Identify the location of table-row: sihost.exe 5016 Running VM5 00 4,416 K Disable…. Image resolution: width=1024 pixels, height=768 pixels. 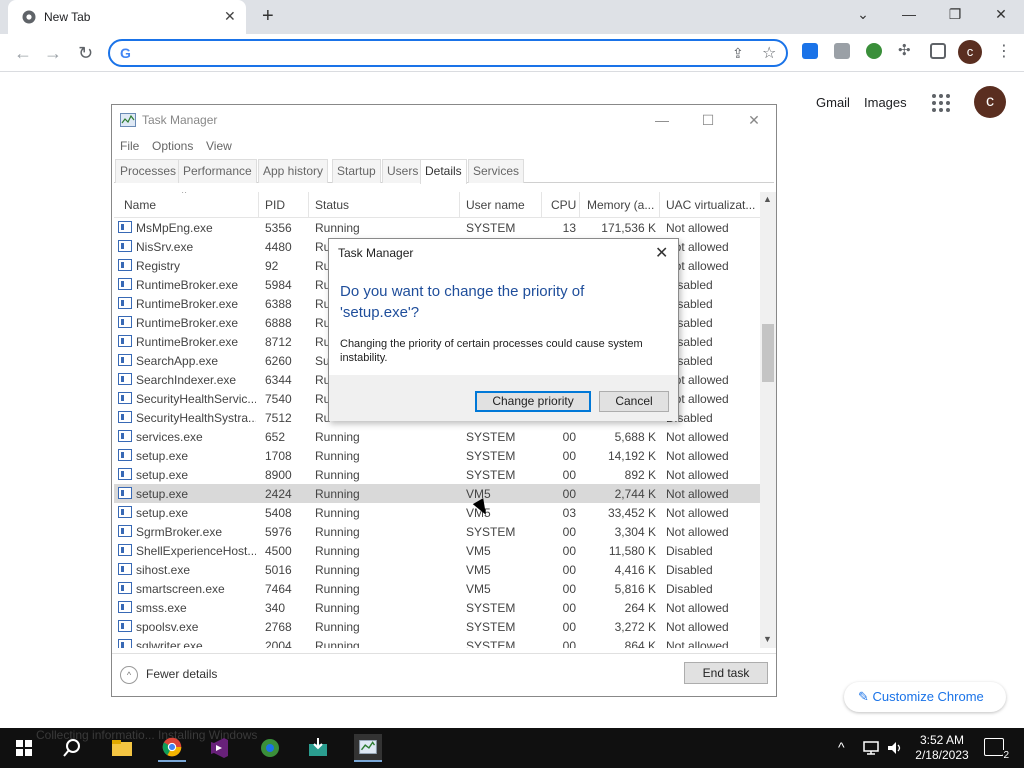
(437, 569).